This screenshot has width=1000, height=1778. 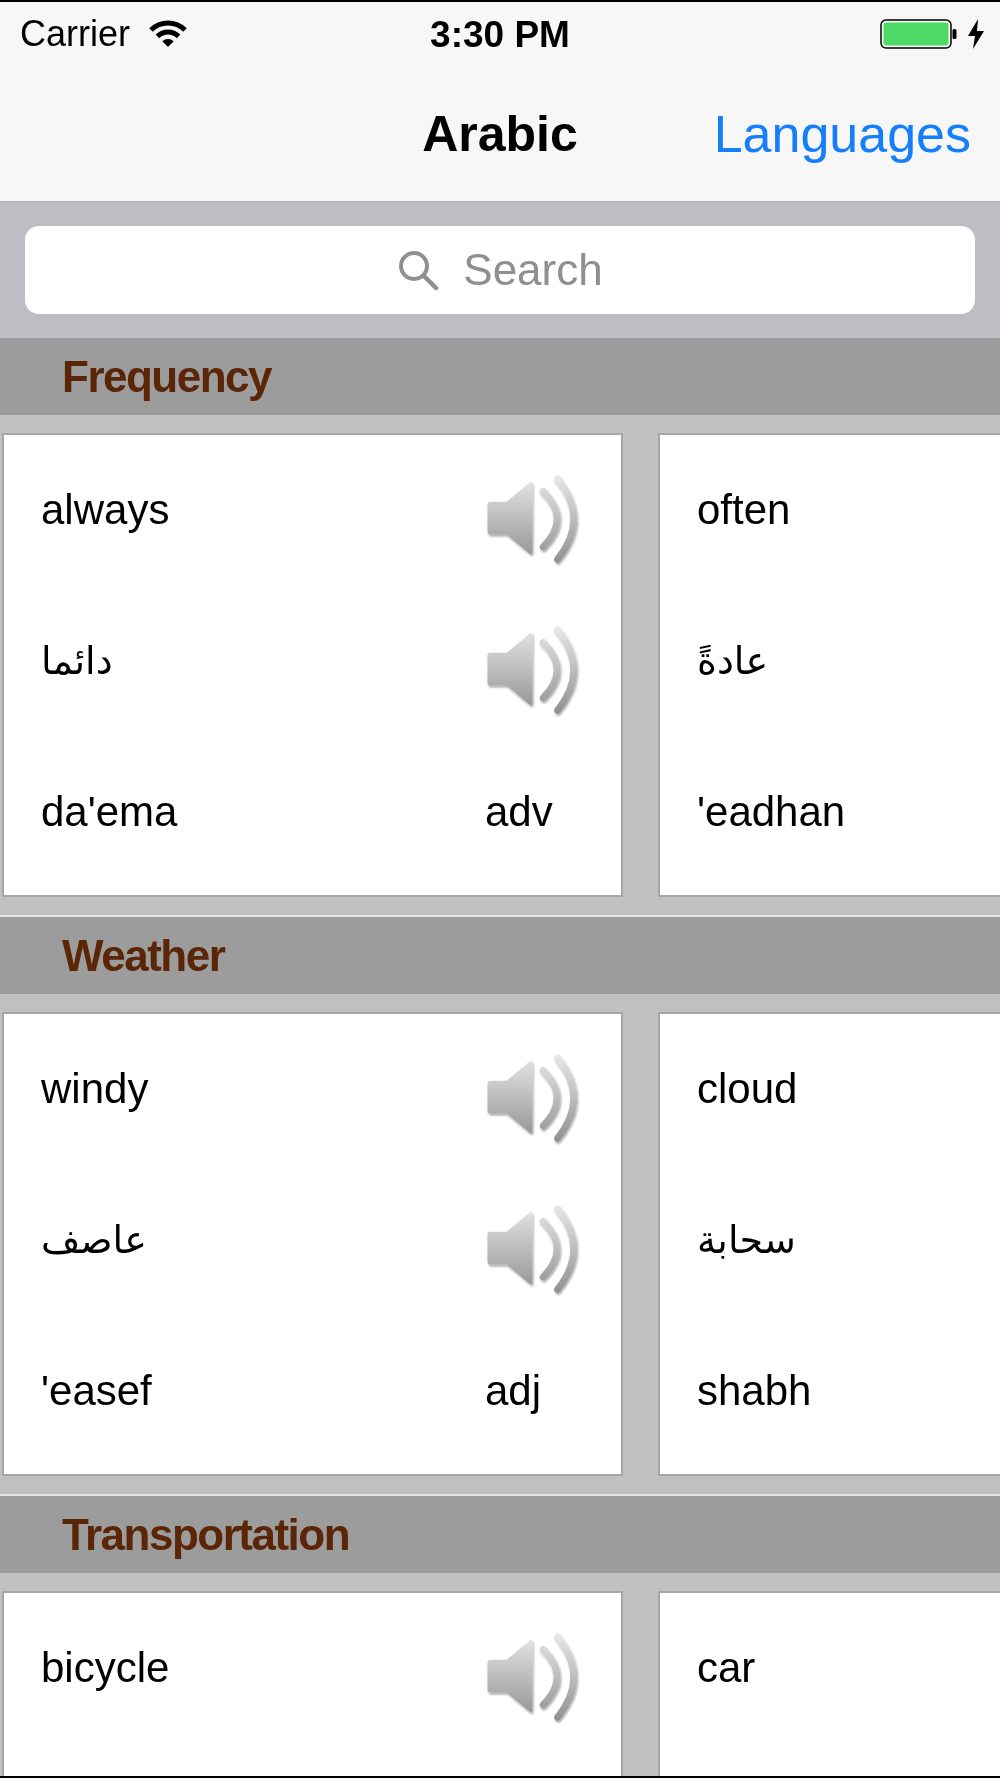 What do you see at coordinates (418, 270) in the screenshot?
I see `search-icon` at bounding box center [418, 270].